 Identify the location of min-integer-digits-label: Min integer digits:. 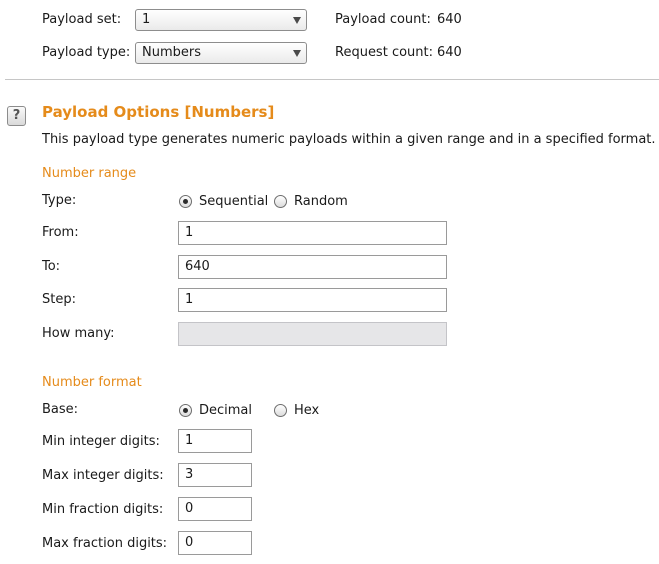
(101, 441).